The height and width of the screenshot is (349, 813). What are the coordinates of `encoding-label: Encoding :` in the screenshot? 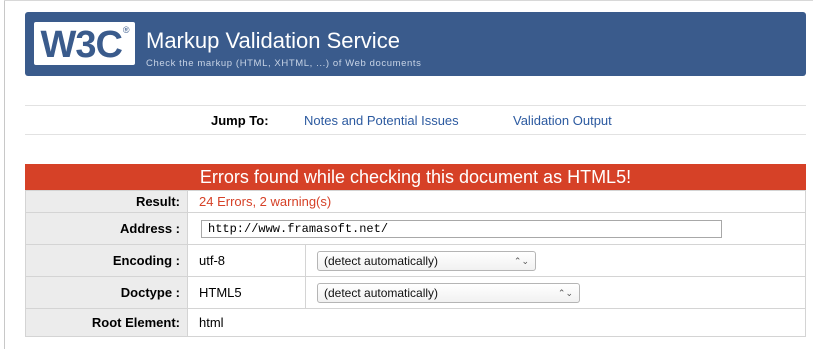 It's located at (106, 260).